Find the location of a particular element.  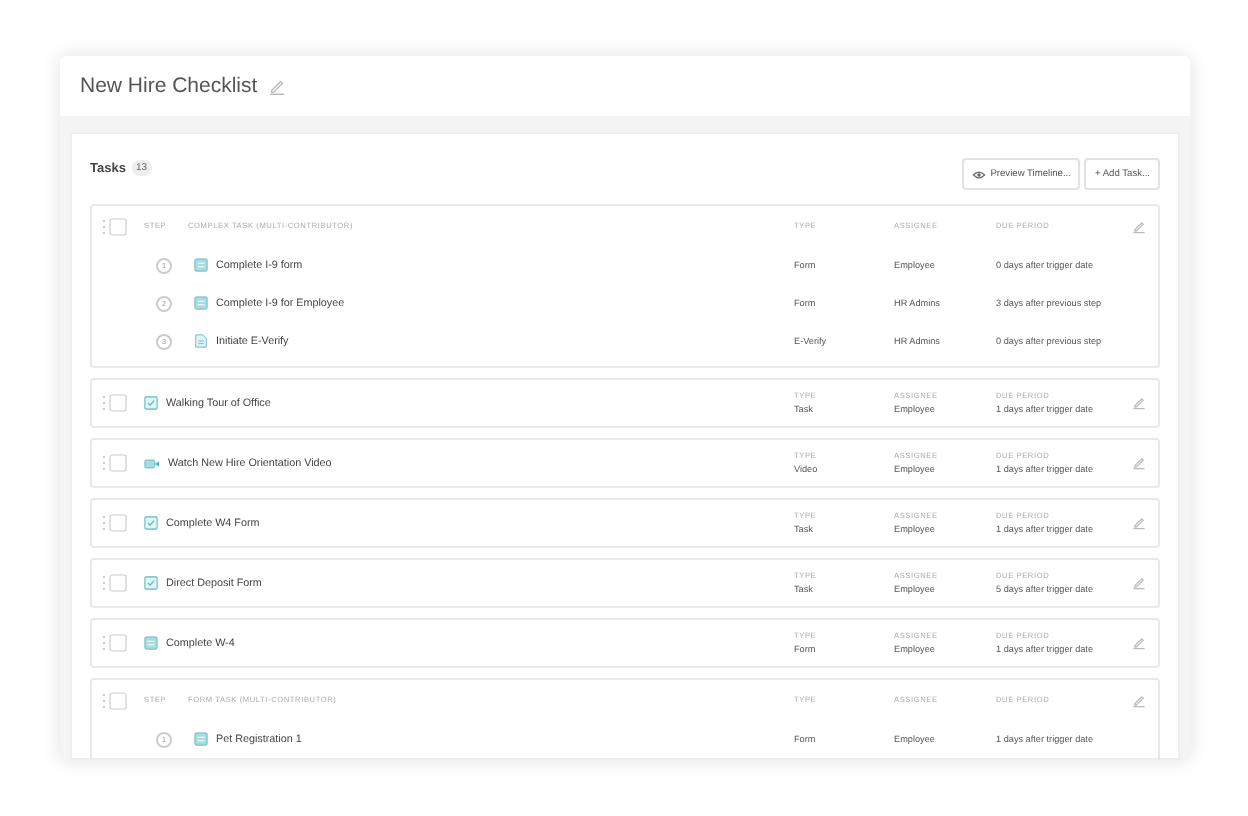

eye-icon is located at coordinates (979, 174).